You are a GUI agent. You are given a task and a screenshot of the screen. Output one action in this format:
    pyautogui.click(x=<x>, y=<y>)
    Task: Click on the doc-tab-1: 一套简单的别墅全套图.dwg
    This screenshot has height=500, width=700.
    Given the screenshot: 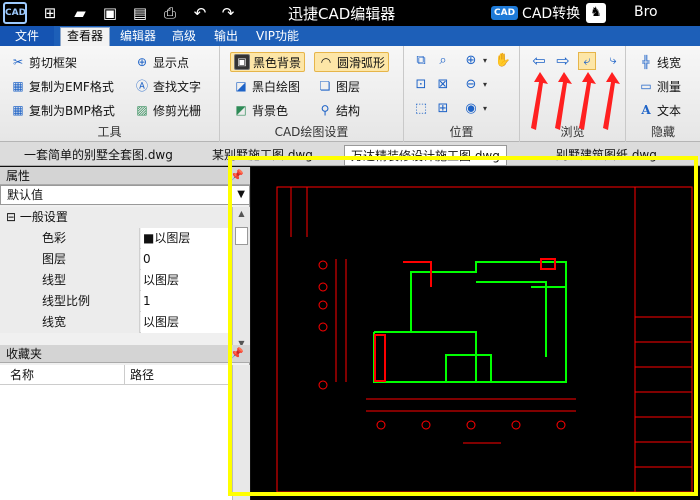 What is the action you would take?
    pyautogui.click(x=98, y=154)
    